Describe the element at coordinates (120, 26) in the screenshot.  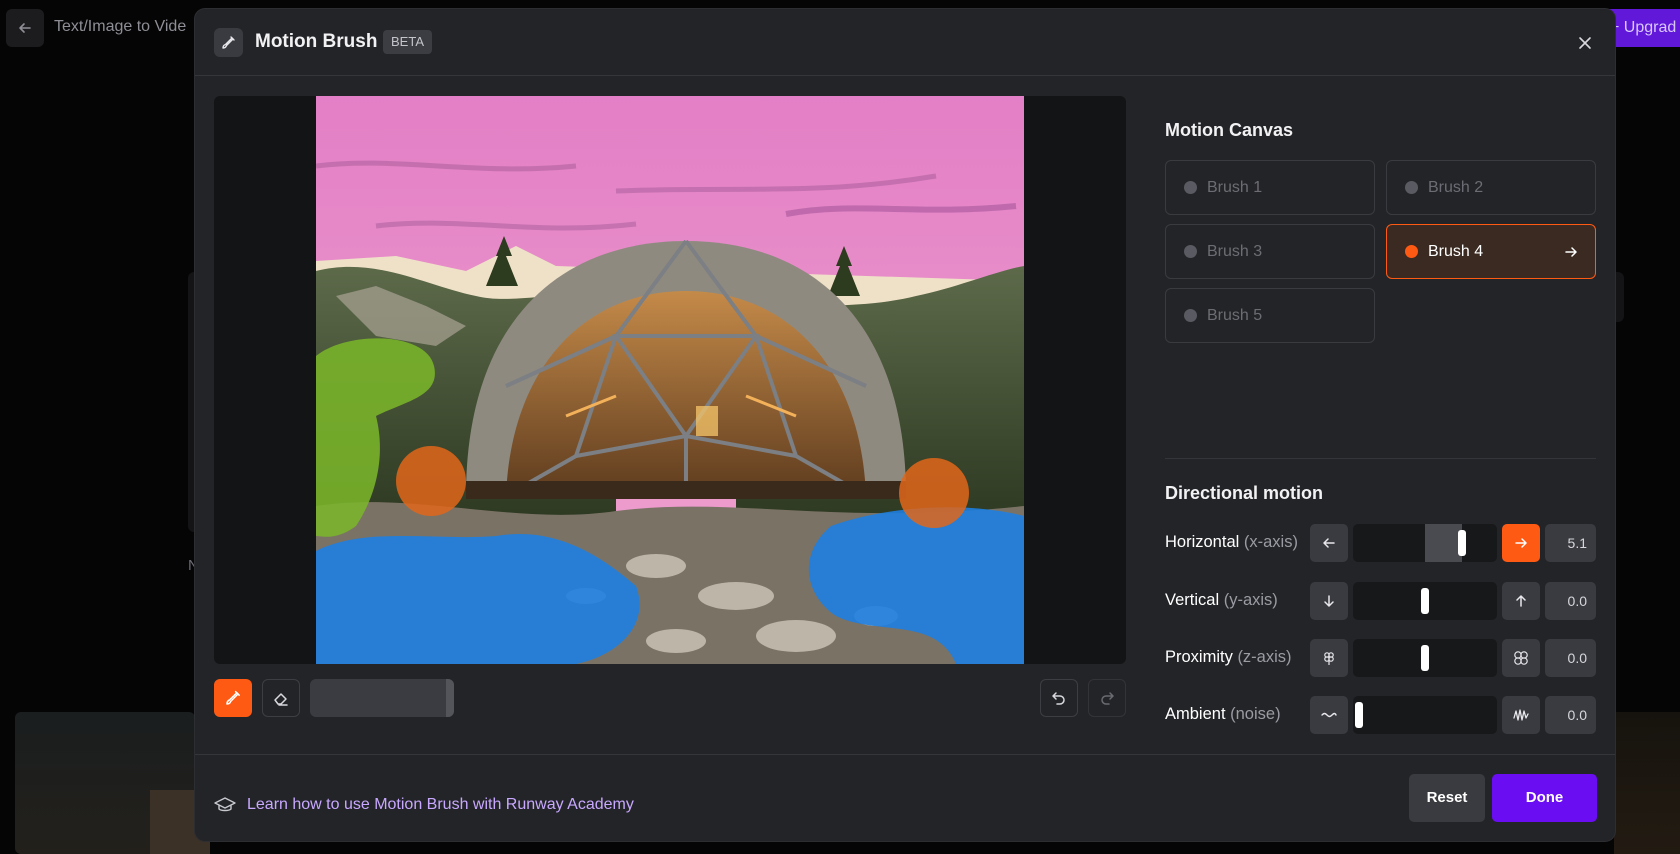
I see `background-page-title: Text/Image to Vide` at that location.